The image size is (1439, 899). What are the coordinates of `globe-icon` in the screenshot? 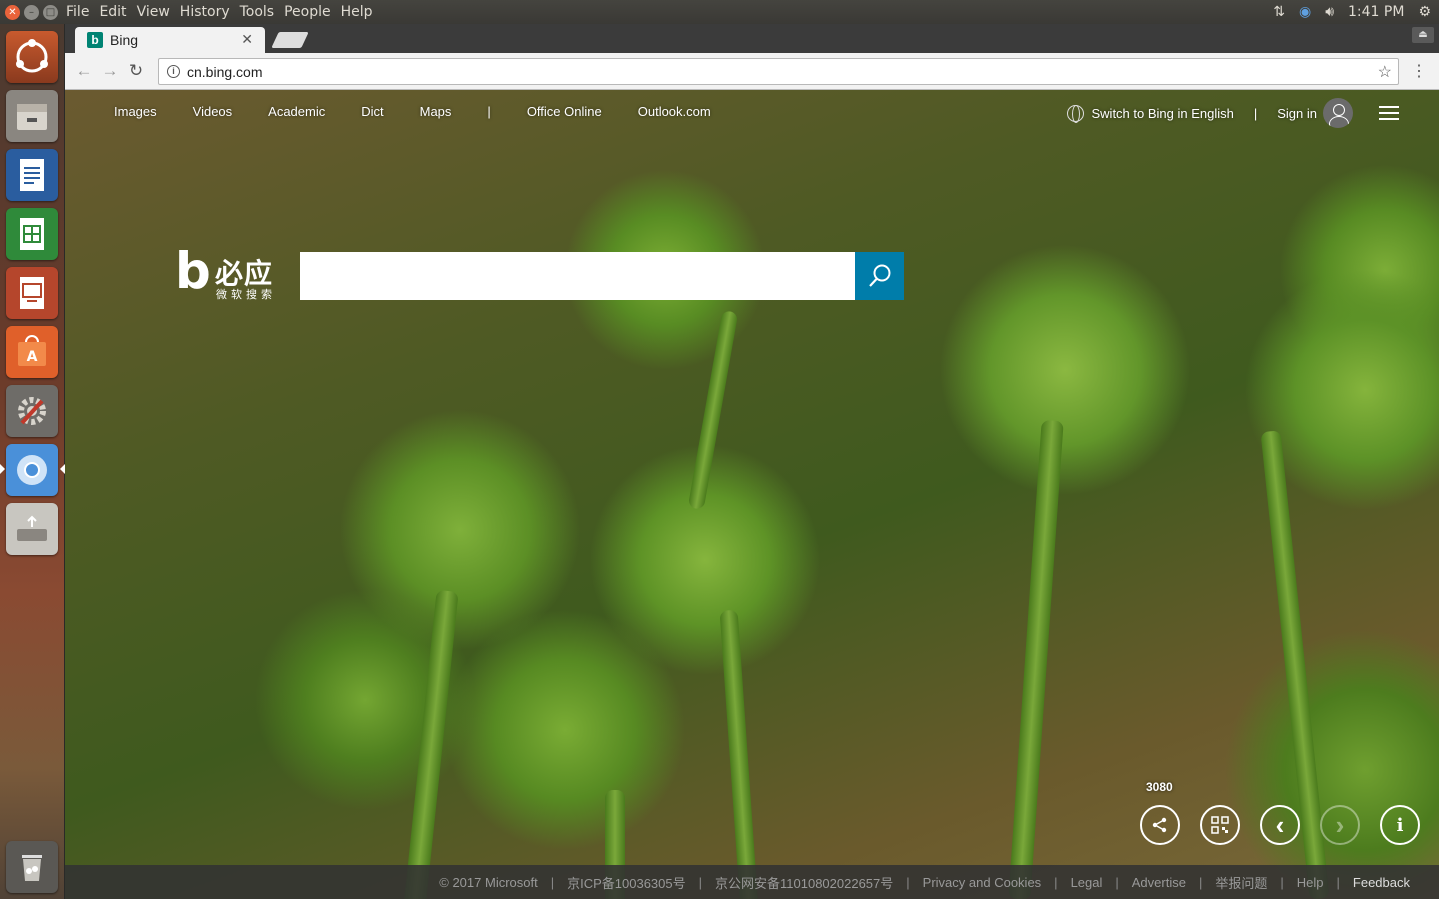 It's located at (1075, 113).